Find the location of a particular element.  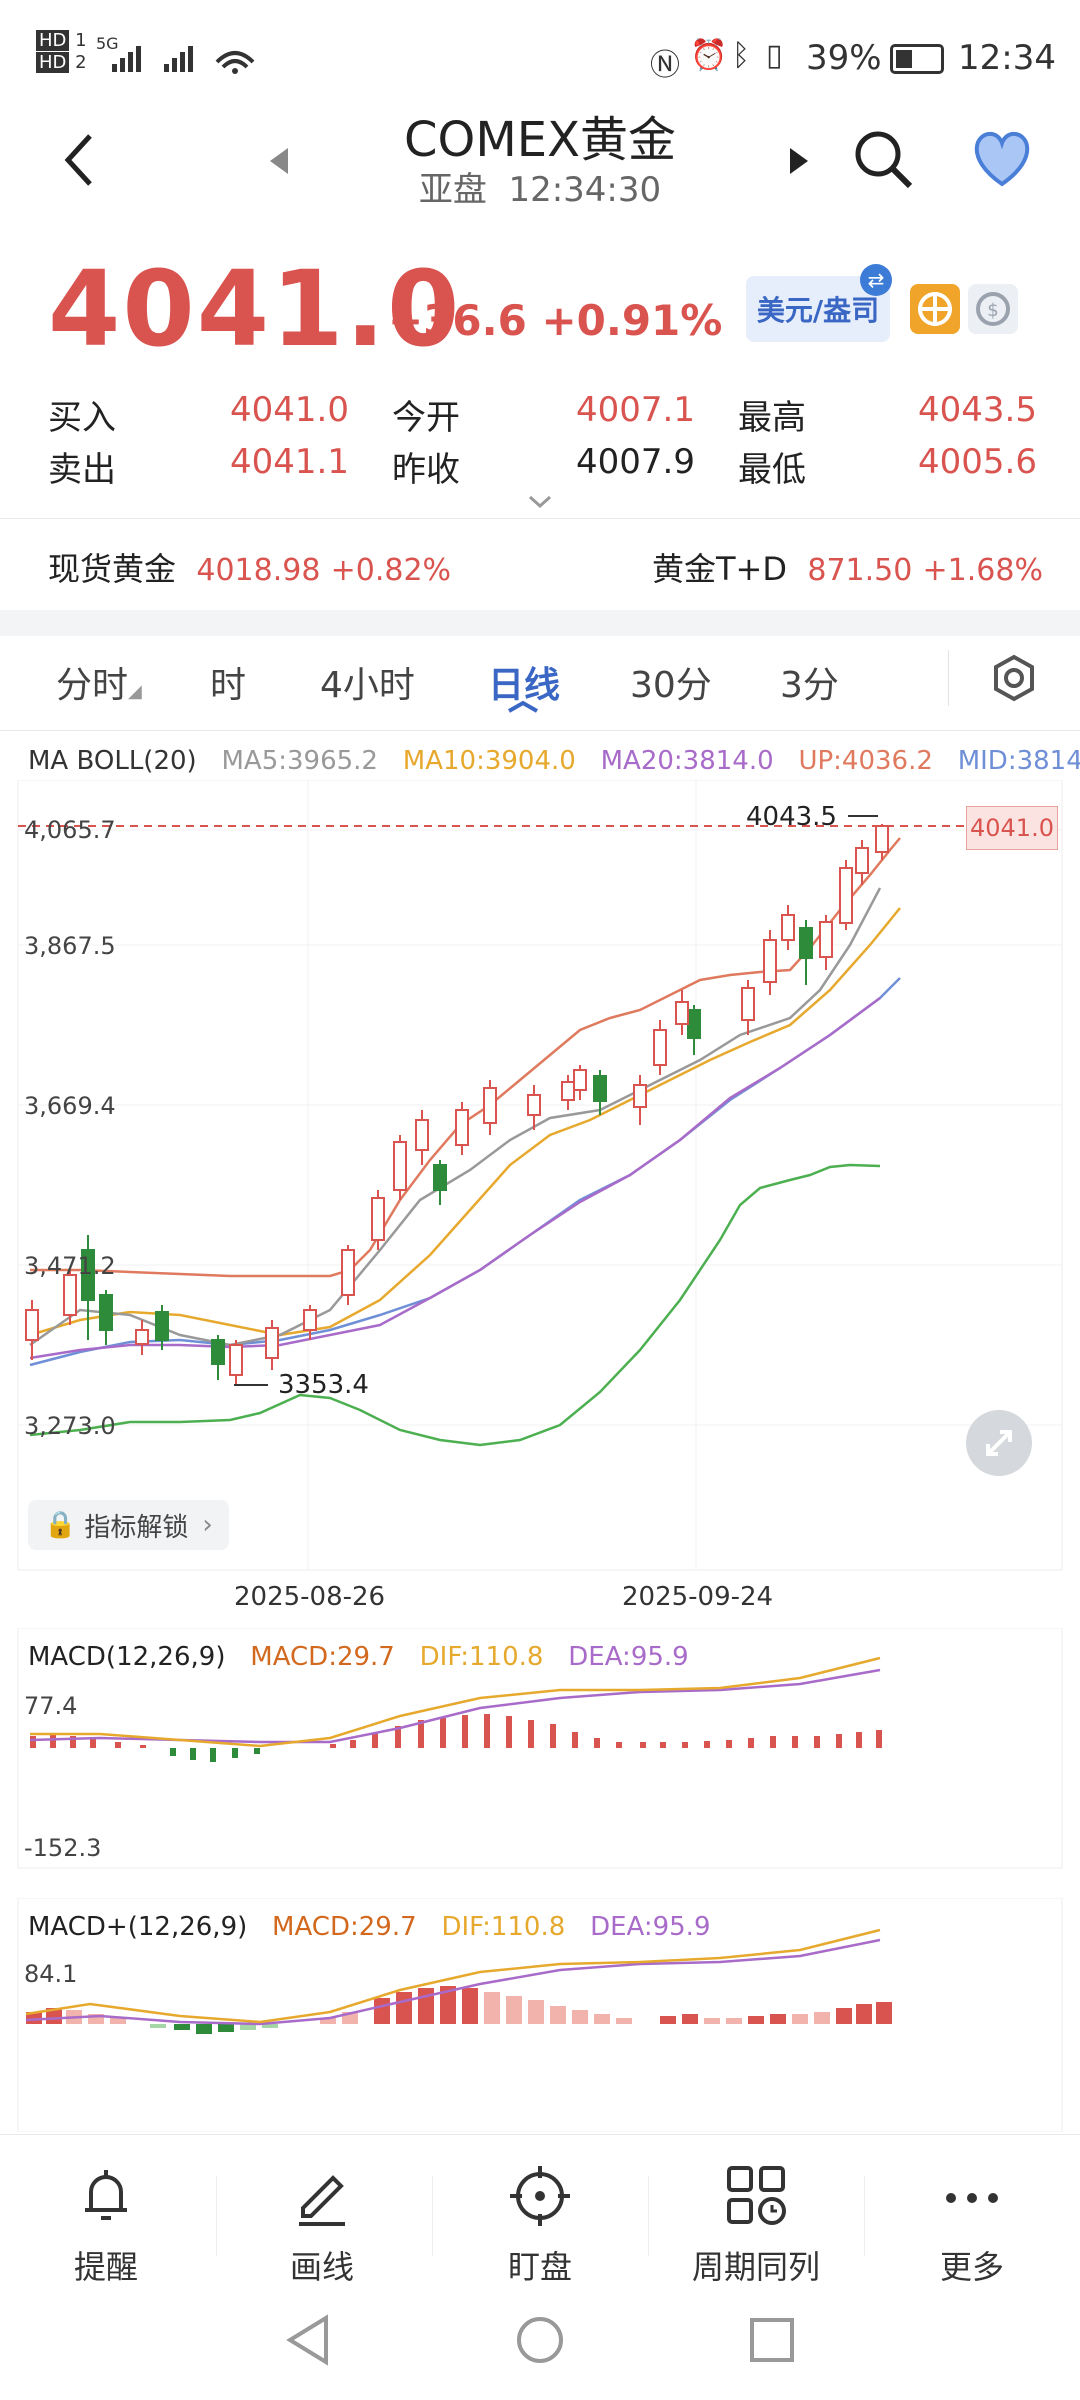

low-price: 4005.6 is located at coordinates (977, 462).